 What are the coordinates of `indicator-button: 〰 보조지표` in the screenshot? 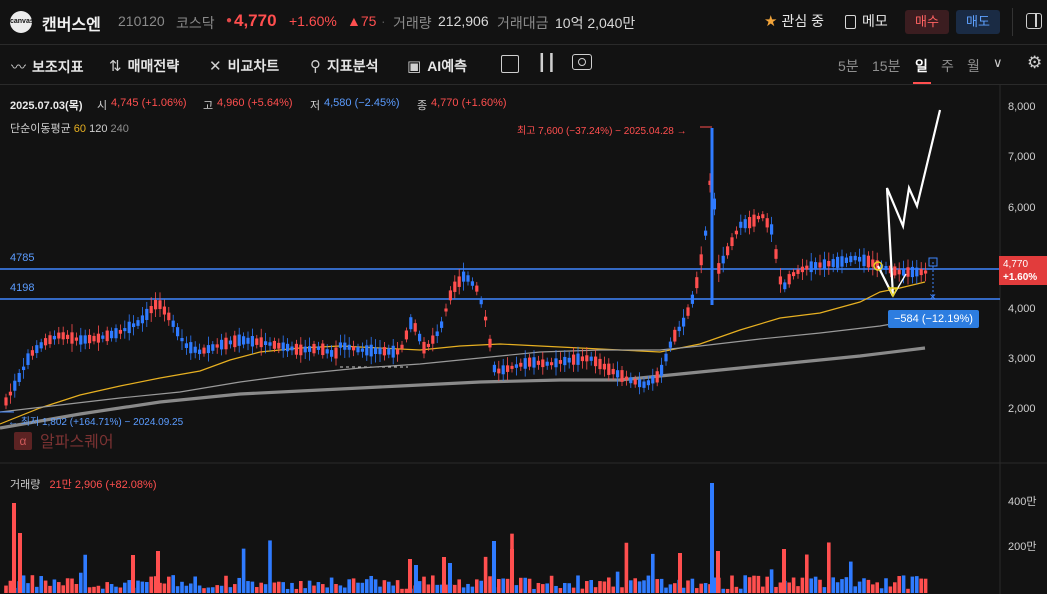 It's located at (47, 66).